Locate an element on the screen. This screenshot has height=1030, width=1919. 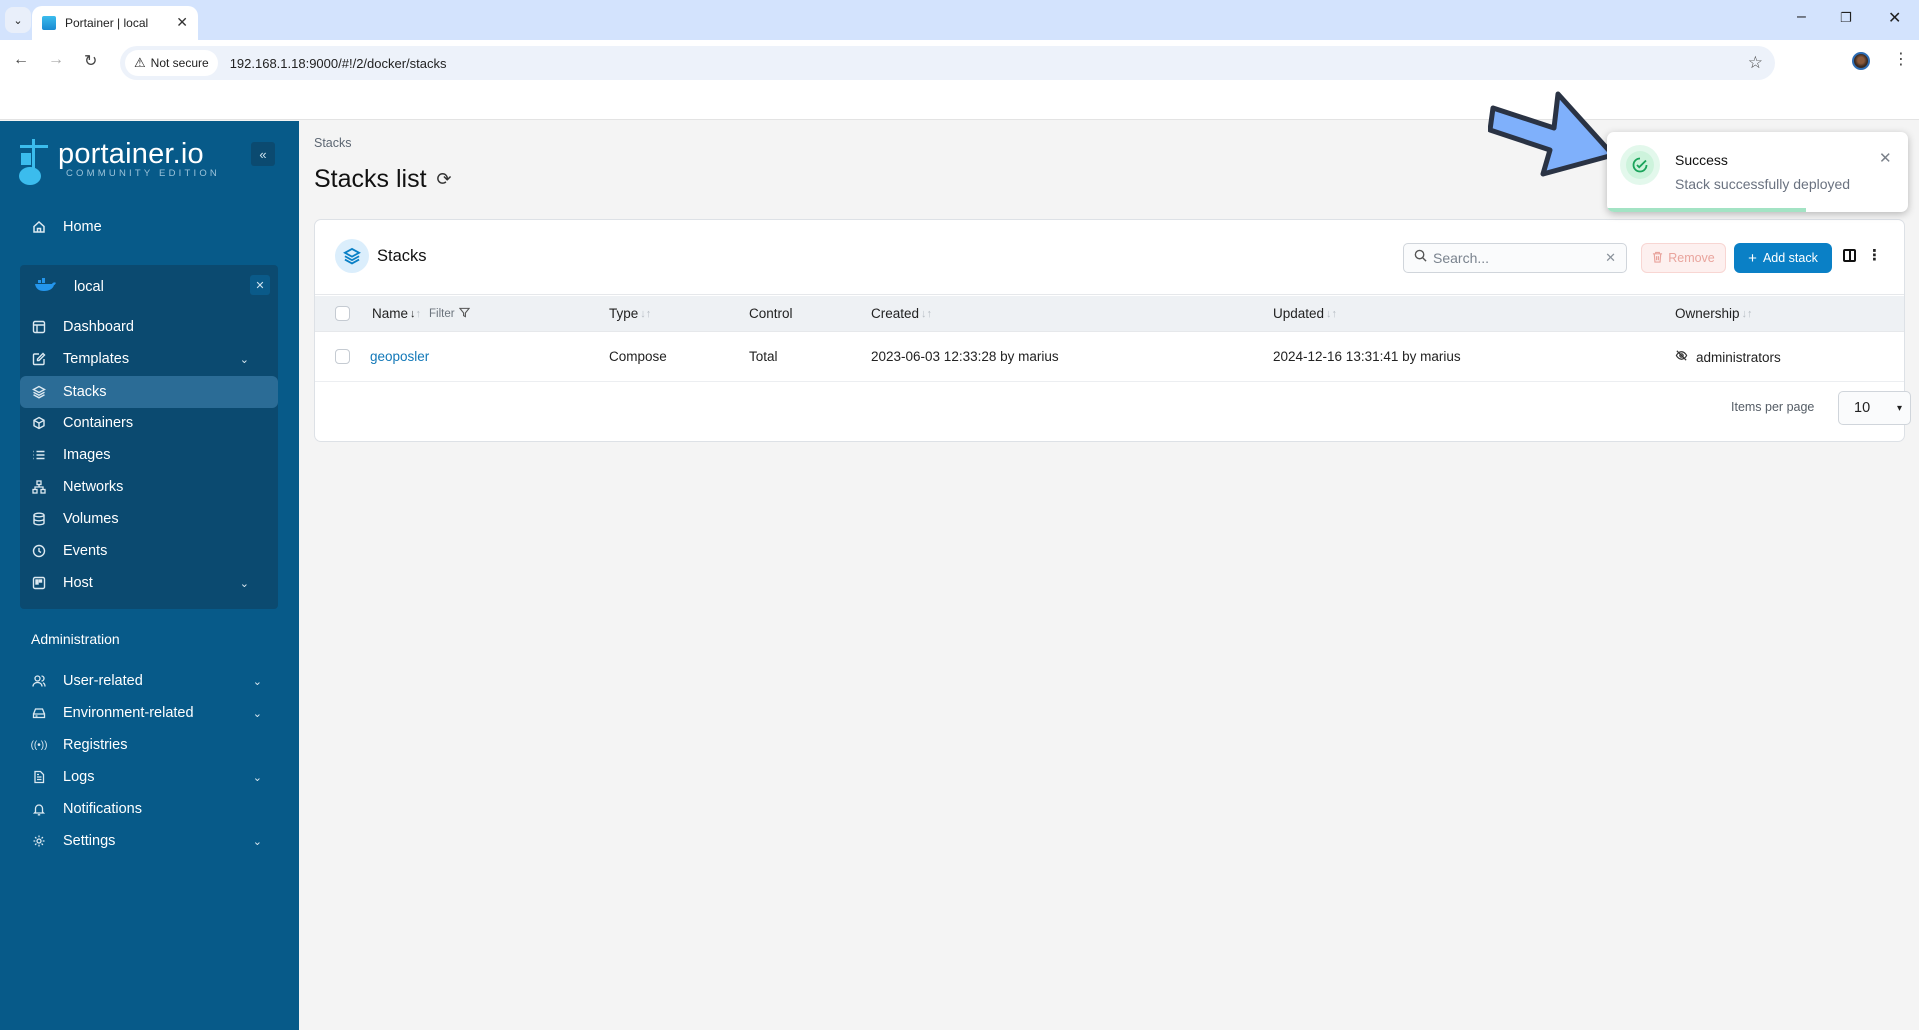
column-label: Type is located at coordinates (624, 313).